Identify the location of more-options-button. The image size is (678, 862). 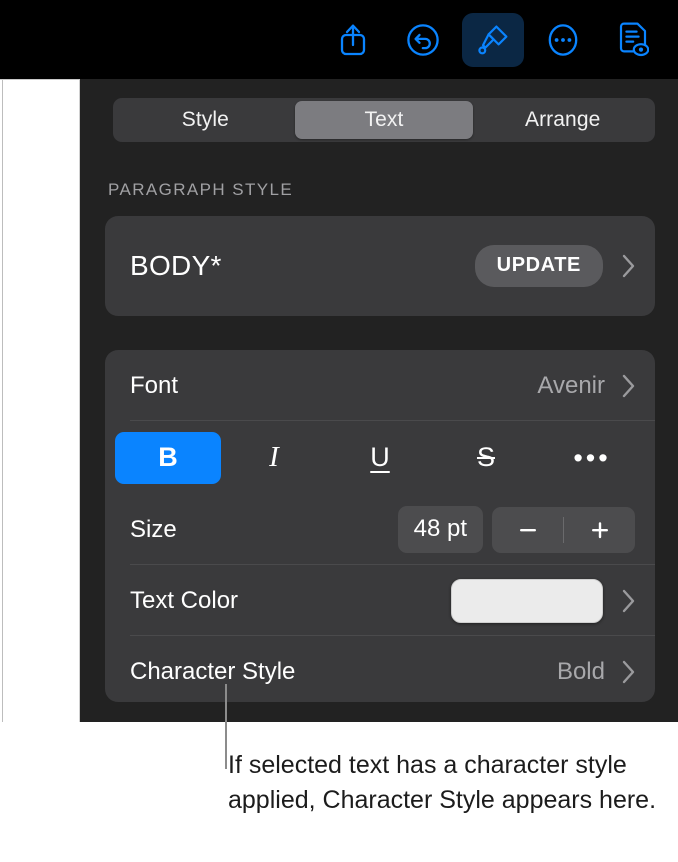
(563, 40).